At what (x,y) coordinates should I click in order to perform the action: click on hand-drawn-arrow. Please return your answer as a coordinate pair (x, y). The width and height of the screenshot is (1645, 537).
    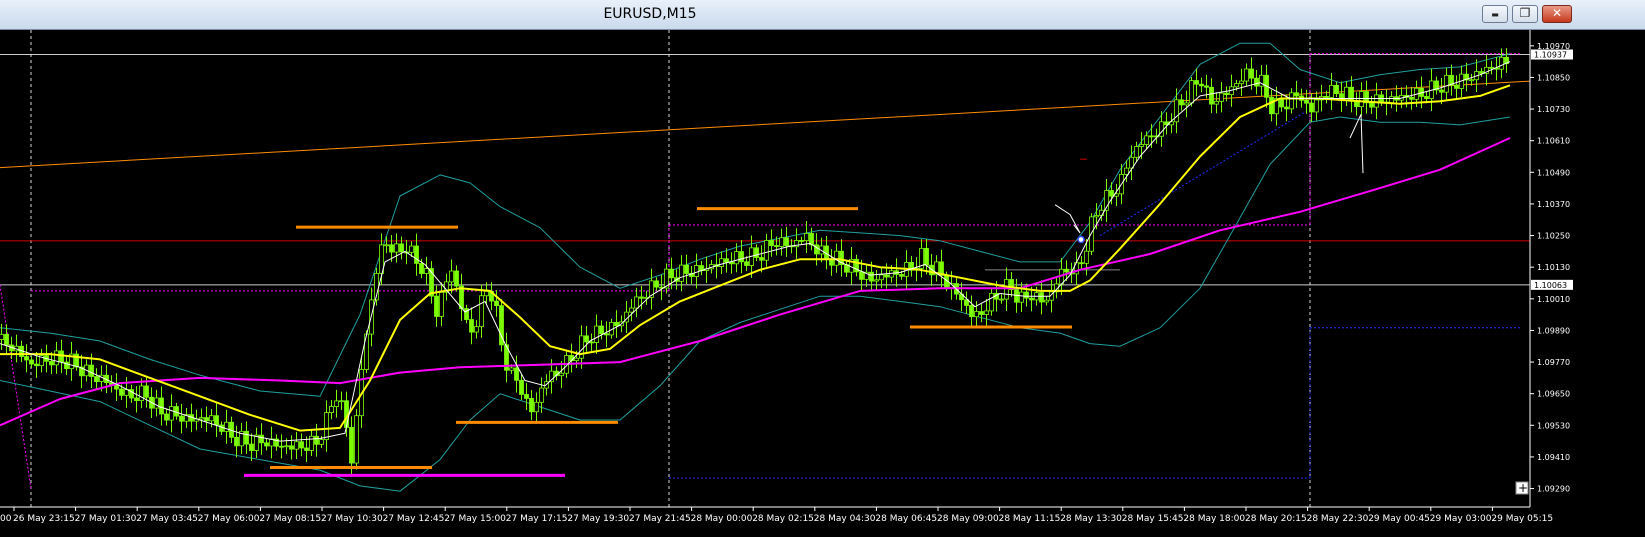
    Looking at the image, I should click on (1362, 144).